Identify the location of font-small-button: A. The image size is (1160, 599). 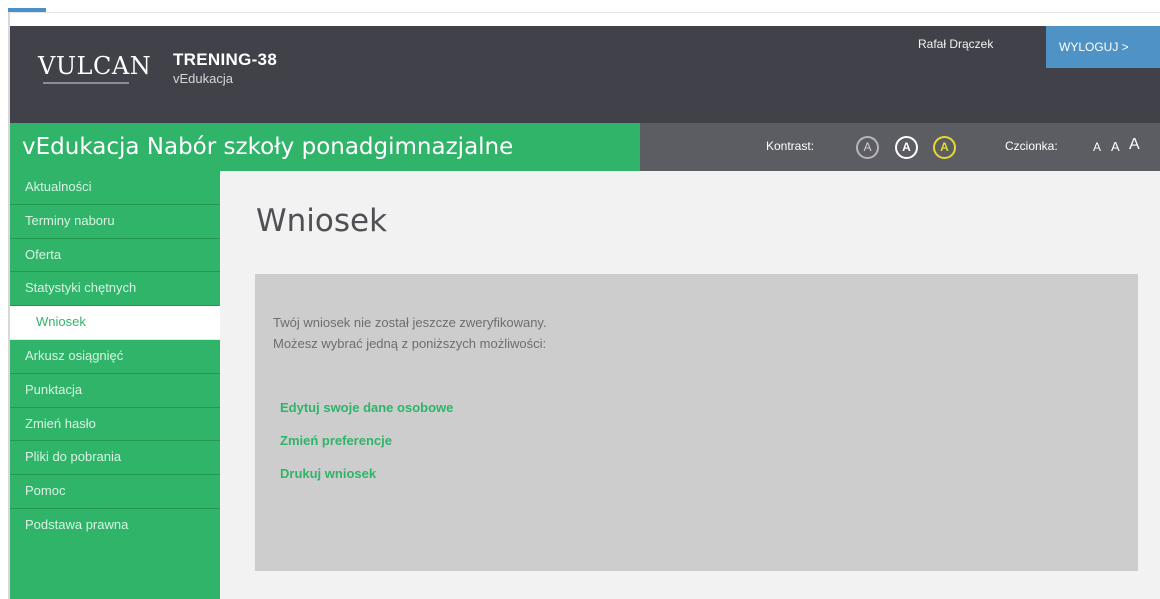
(1097, 147).